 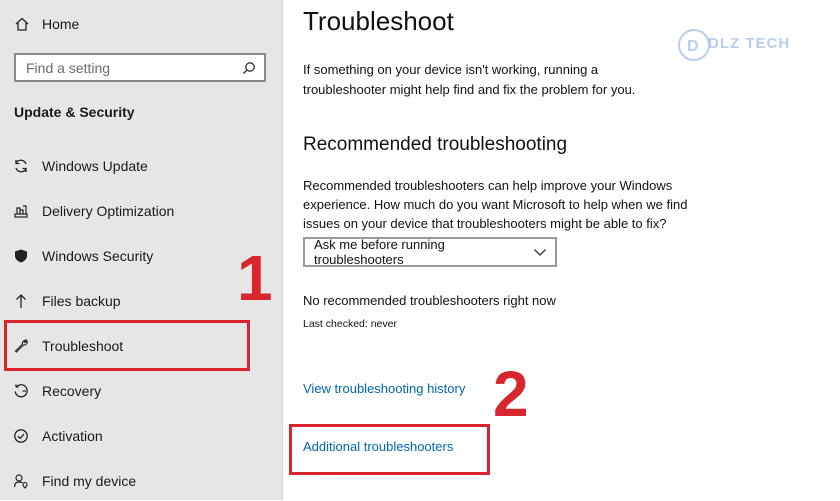 What do you see at coordinates (384, 388) in the screenshot?
I see `view-history-link: View troubleshooting history` at bounding box center [384, 388].